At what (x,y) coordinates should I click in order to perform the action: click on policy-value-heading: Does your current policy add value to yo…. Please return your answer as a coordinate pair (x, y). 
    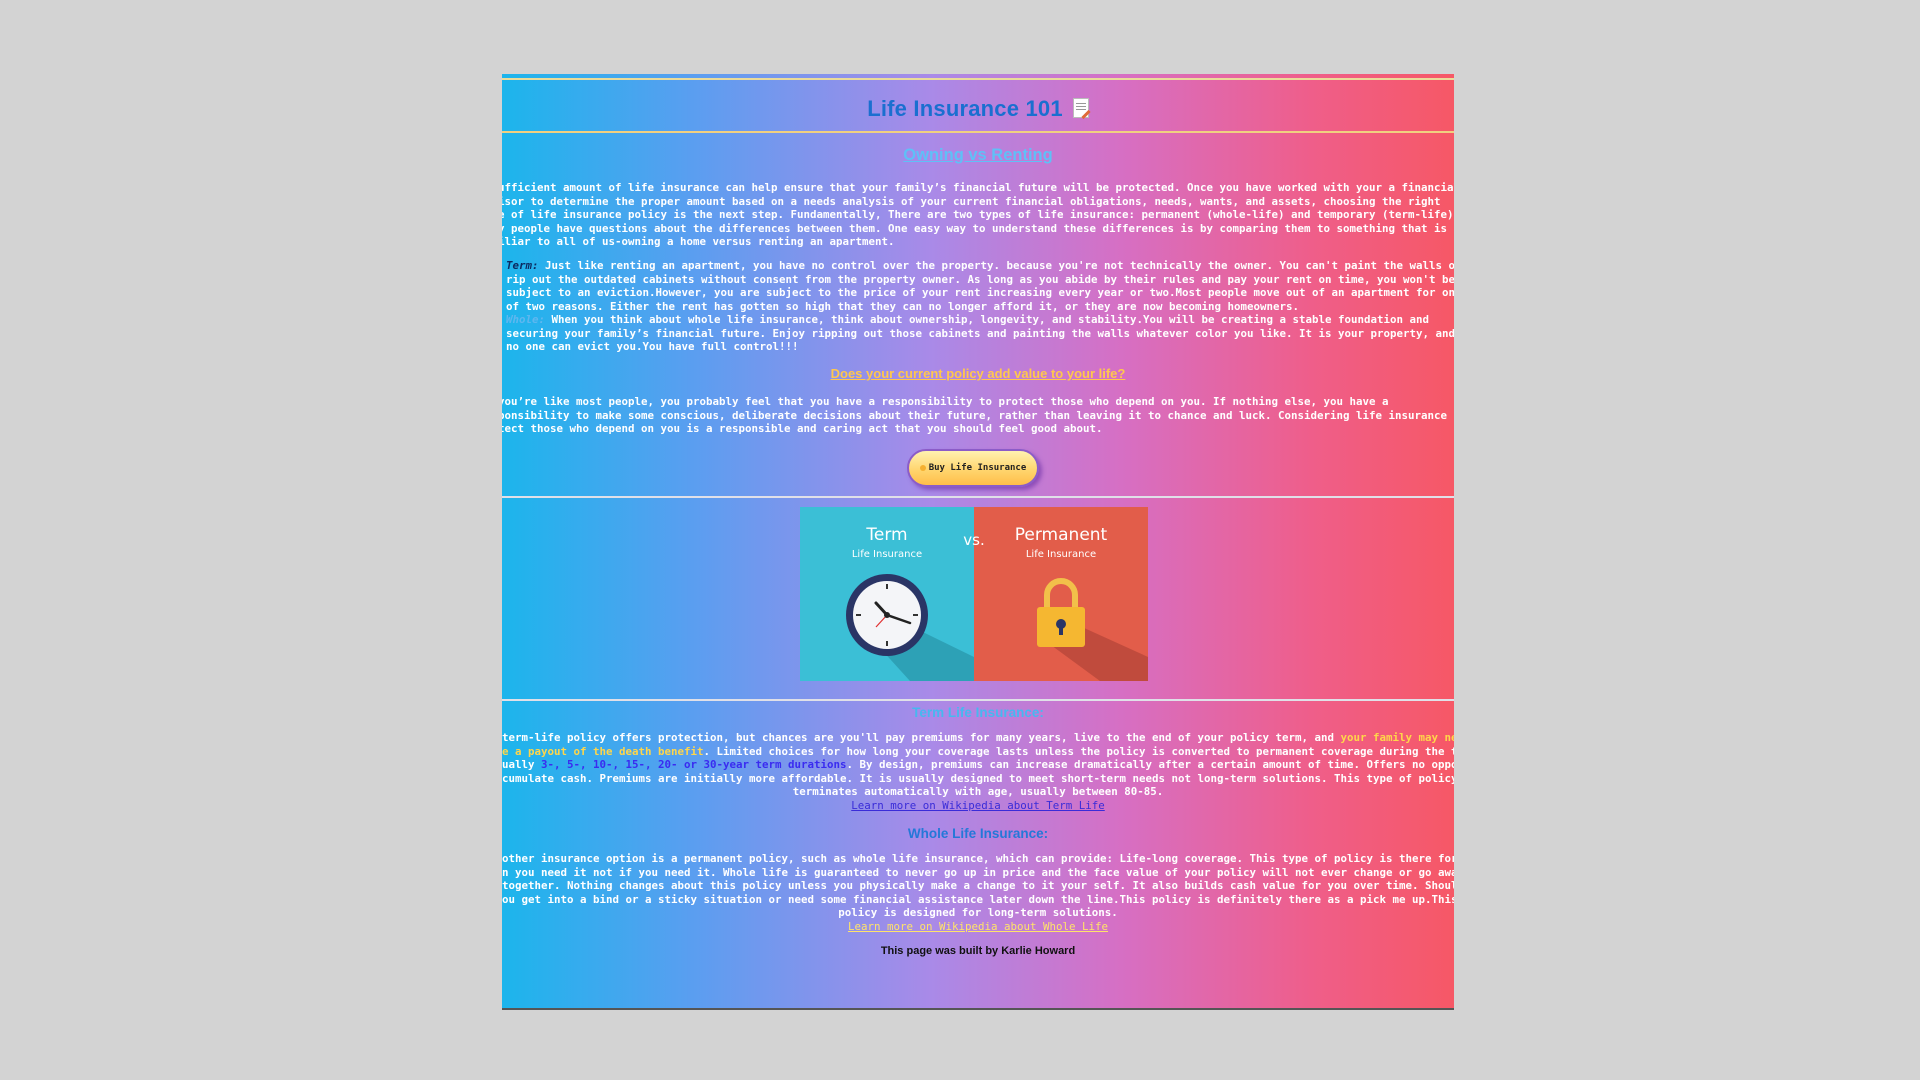
    Looking at the image, I should click on (978, 373).